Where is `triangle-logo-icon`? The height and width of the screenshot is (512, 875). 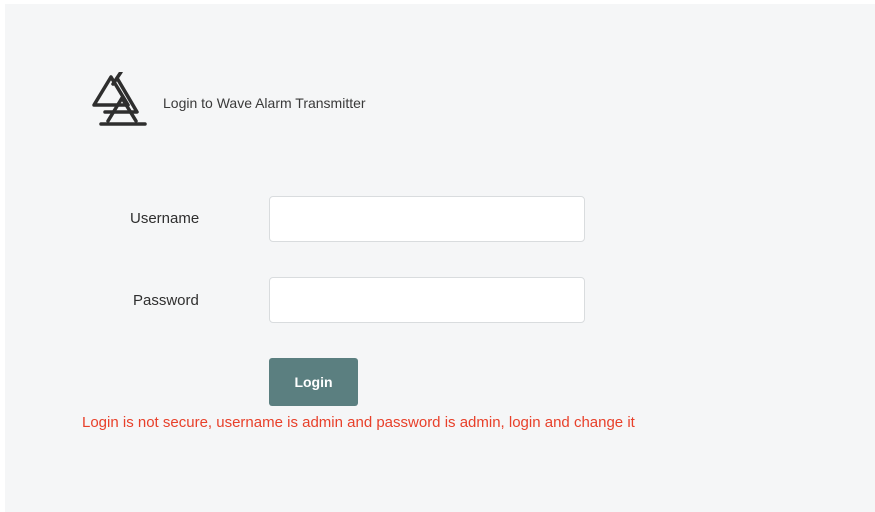 triangle-logo-icon is located at coordinates (119, 99).